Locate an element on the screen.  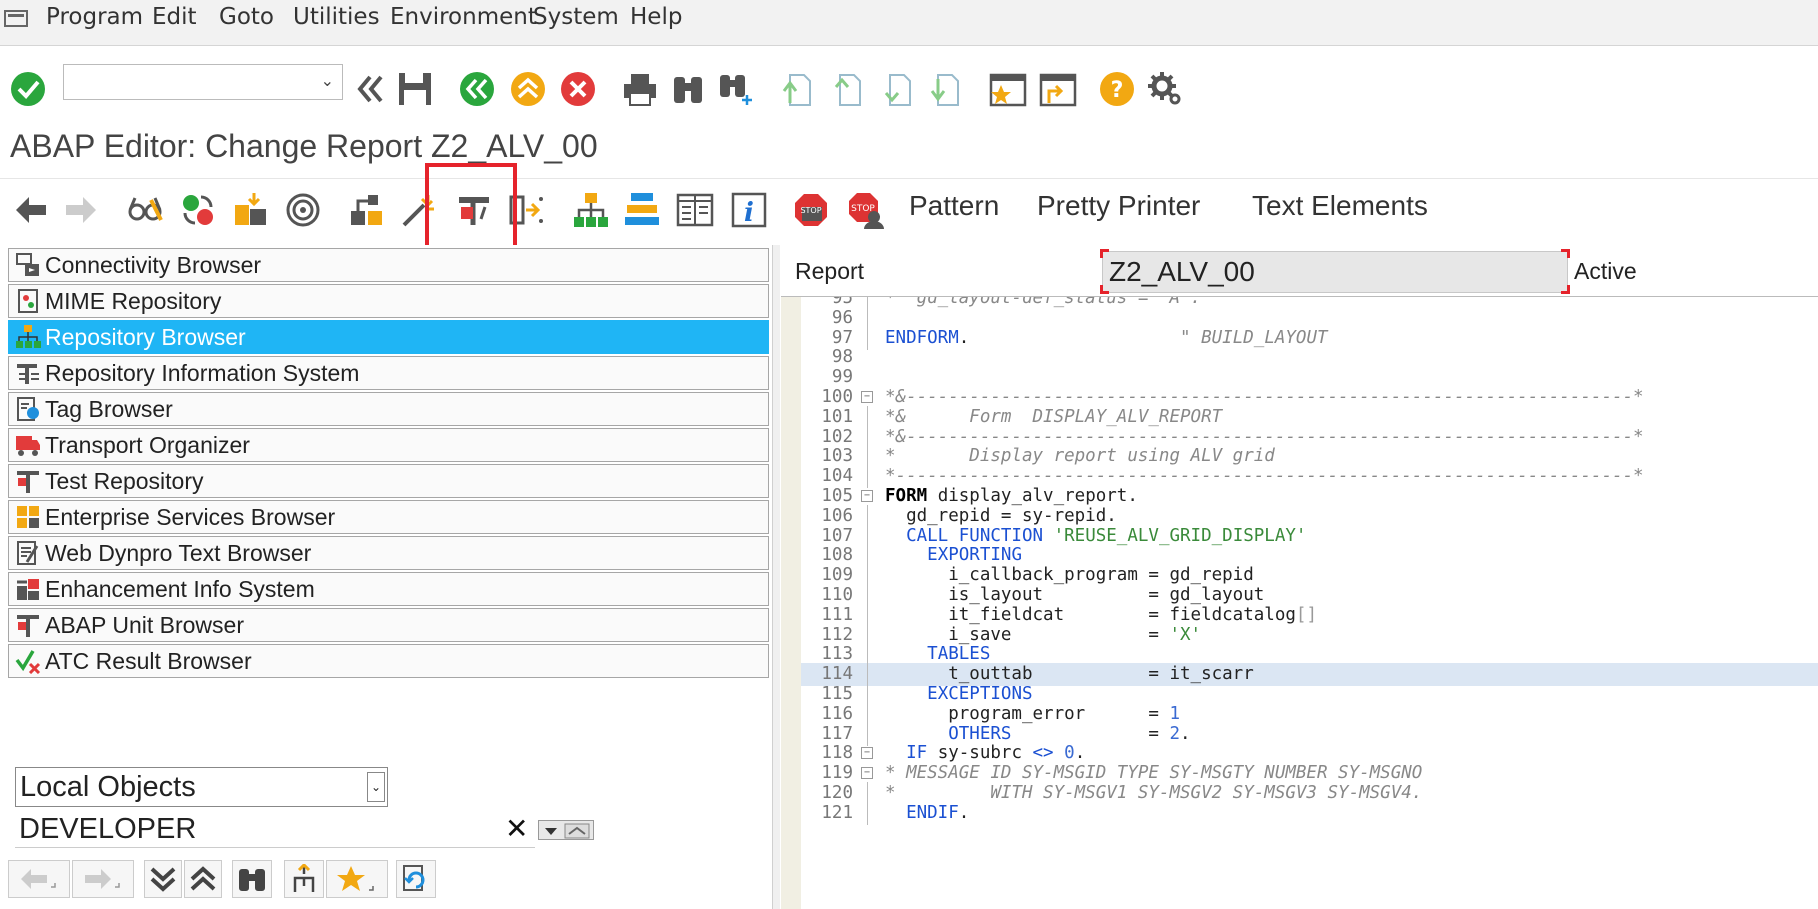
menu-utilities: Utilities is located at coordinates (336, 17).